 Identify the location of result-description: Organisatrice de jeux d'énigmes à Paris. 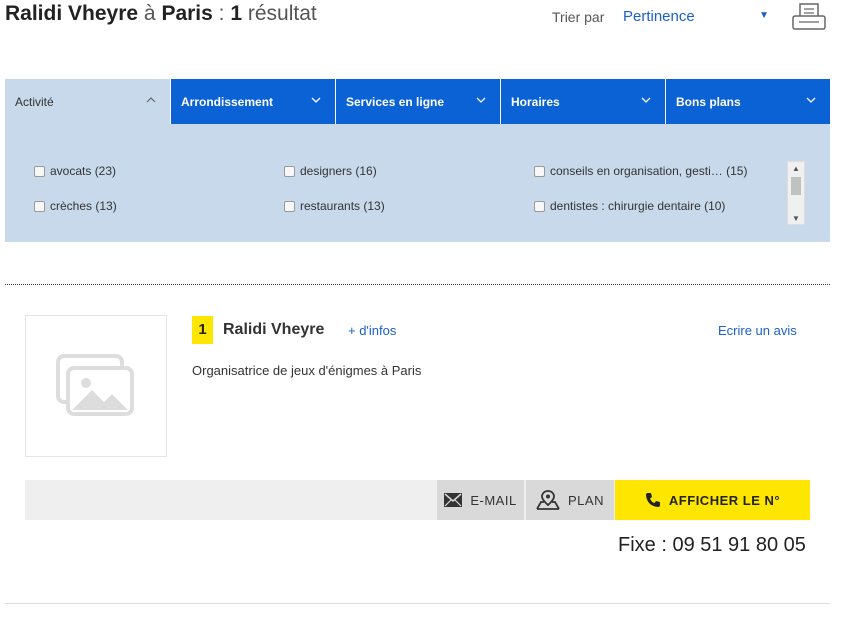
(307, 370).